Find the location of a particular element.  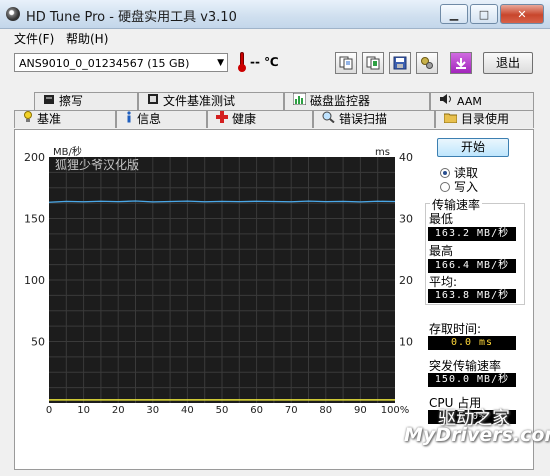

window-title: HD Tune Pro - 硬盘实用工具 v3.10 is located at coordinates (131, 17).